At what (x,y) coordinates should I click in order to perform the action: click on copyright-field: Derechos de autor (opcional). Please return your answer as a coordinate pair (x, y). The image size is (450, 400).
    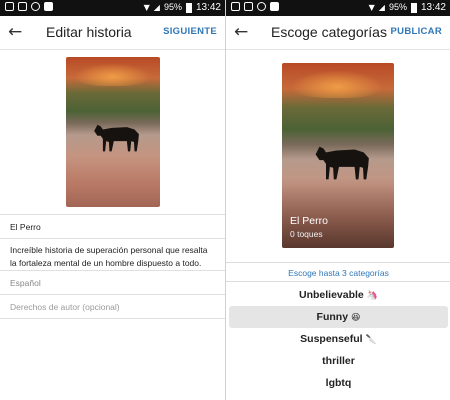
    Looking at the image, I should click on (112, 307).